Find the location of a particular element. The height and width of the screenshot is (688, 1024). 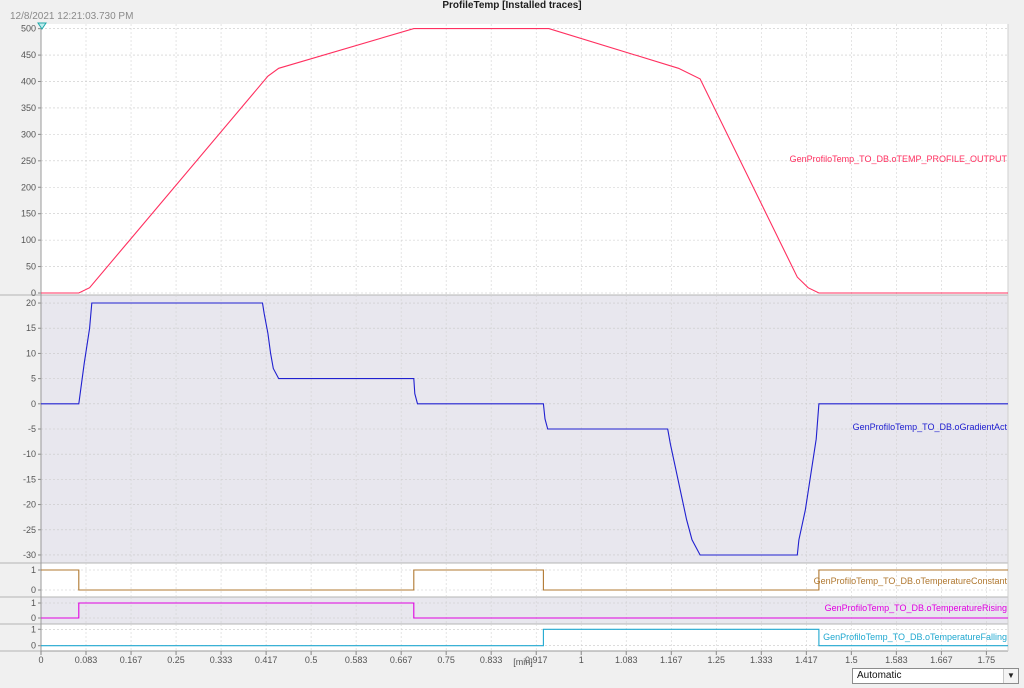

scaling-mode-value: Automatic is located at coordinates (879, 675).